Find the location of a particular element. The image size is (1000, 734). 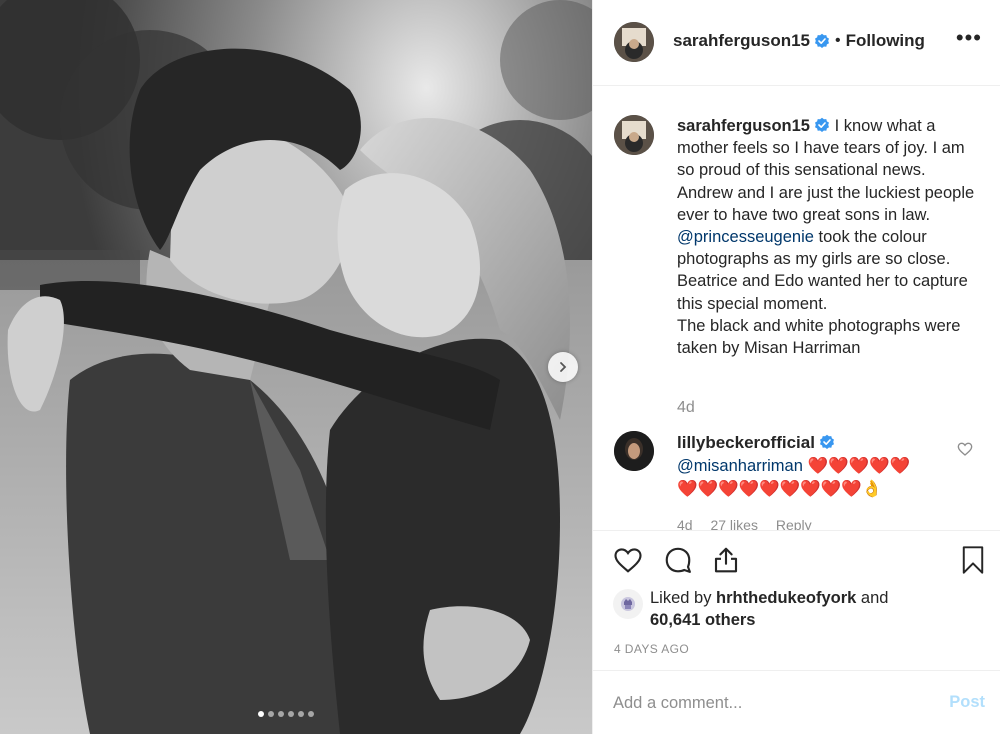

comment-mention-link: @misanharriman is located at coordinates (740, 466).